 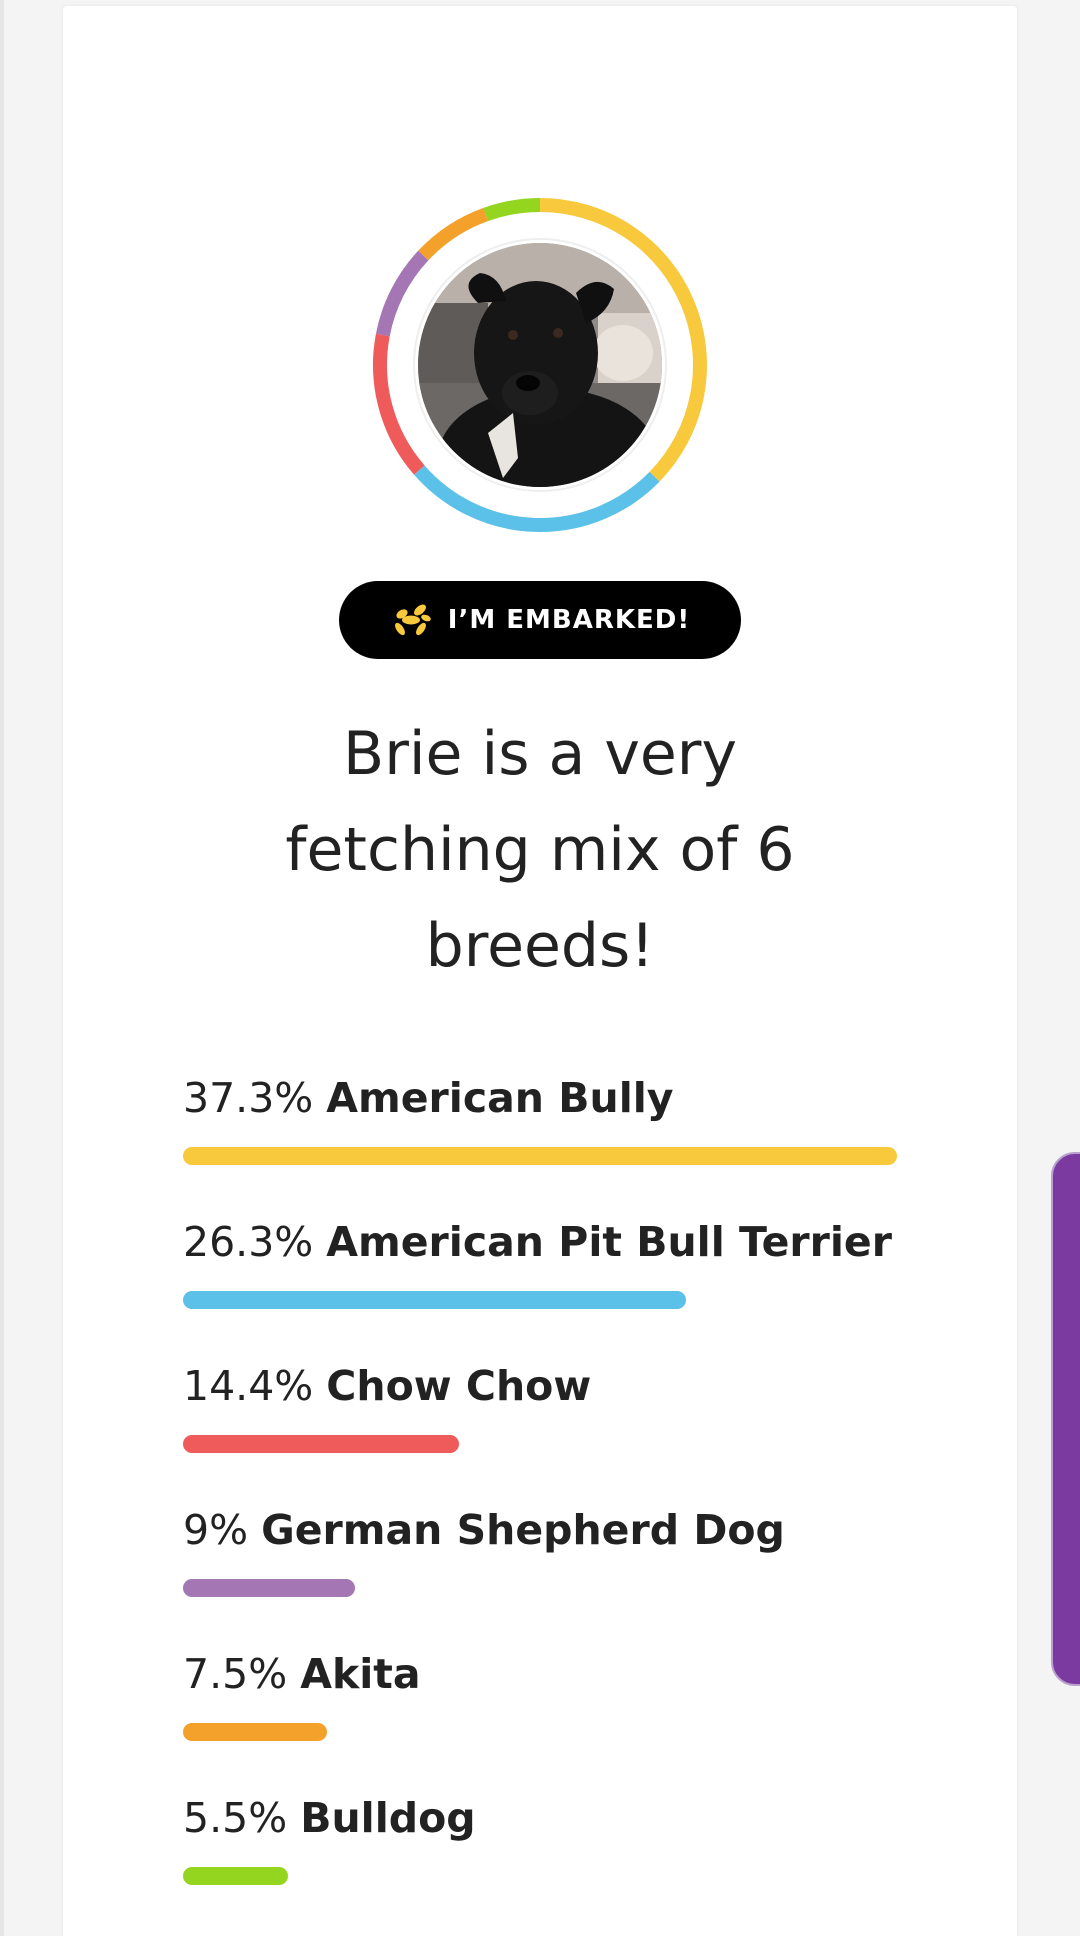 I want to click on breed-label: 26.3% American Pit Bull Terrier, so click(x=543, y=1242).